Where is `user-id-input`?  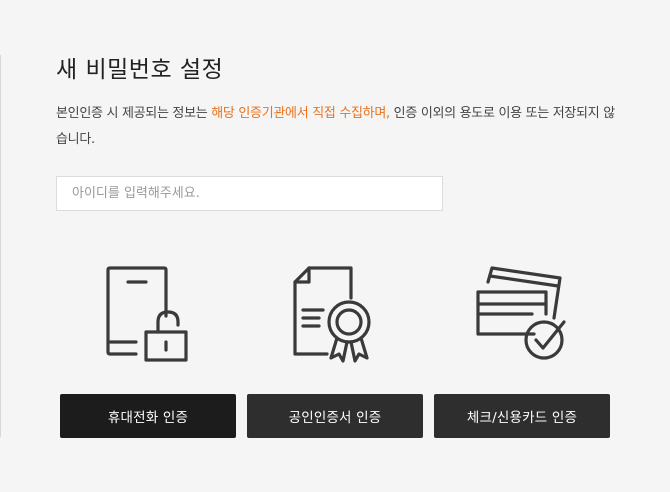 user-id-input is located at coordinates (249, 193).